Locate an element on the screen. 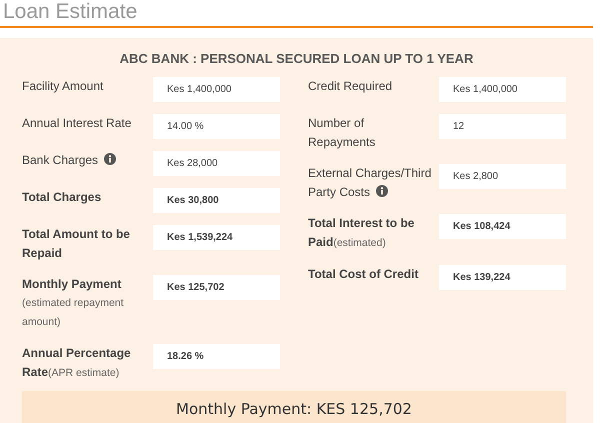  value-field: Kes 1,539,224 is located at coordinates (216, 237).